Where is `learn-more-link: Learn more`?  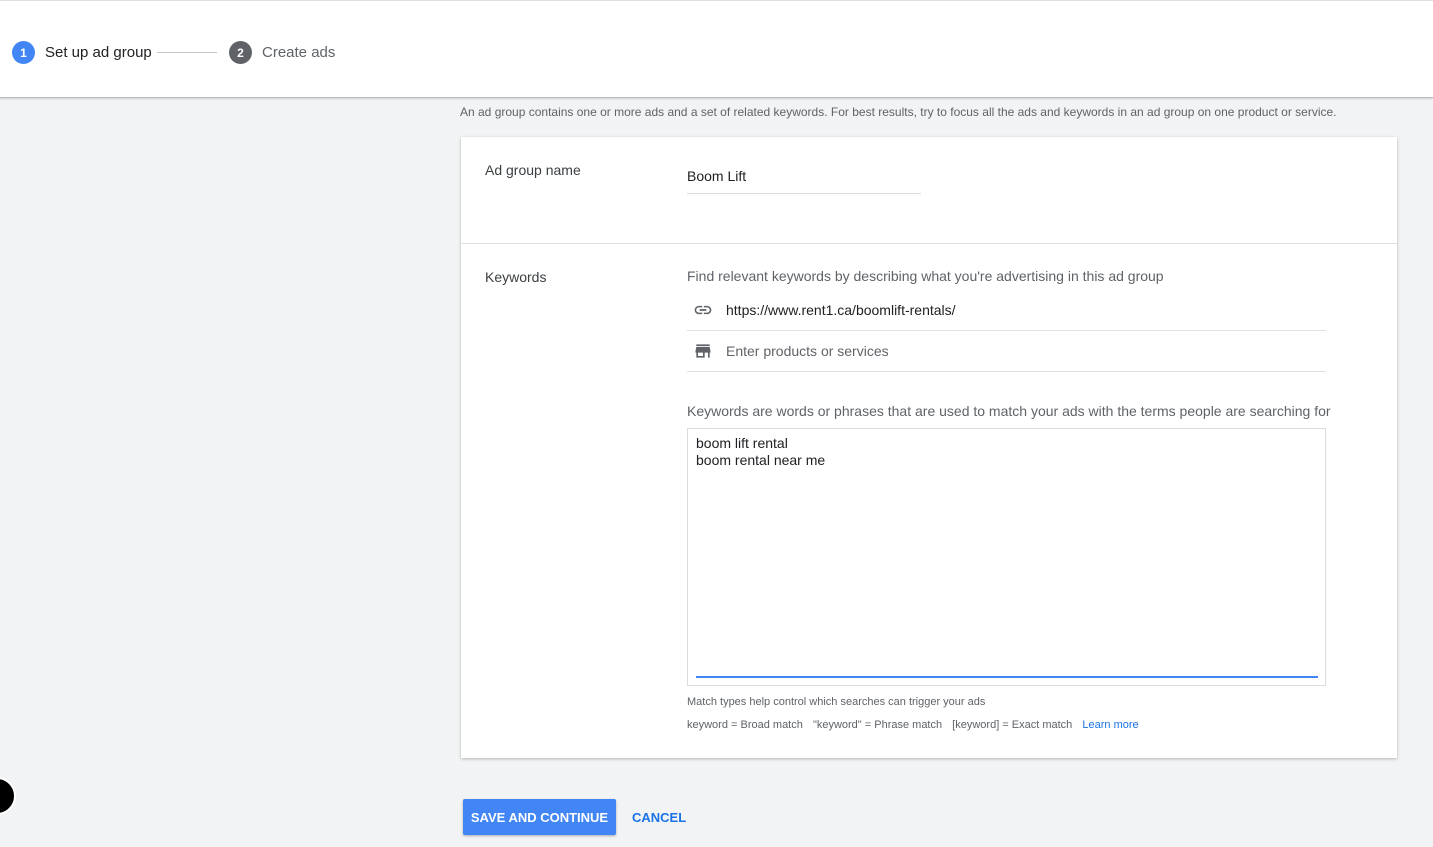
learn-more-link: Learn more is located at coordinates (1110, 725).